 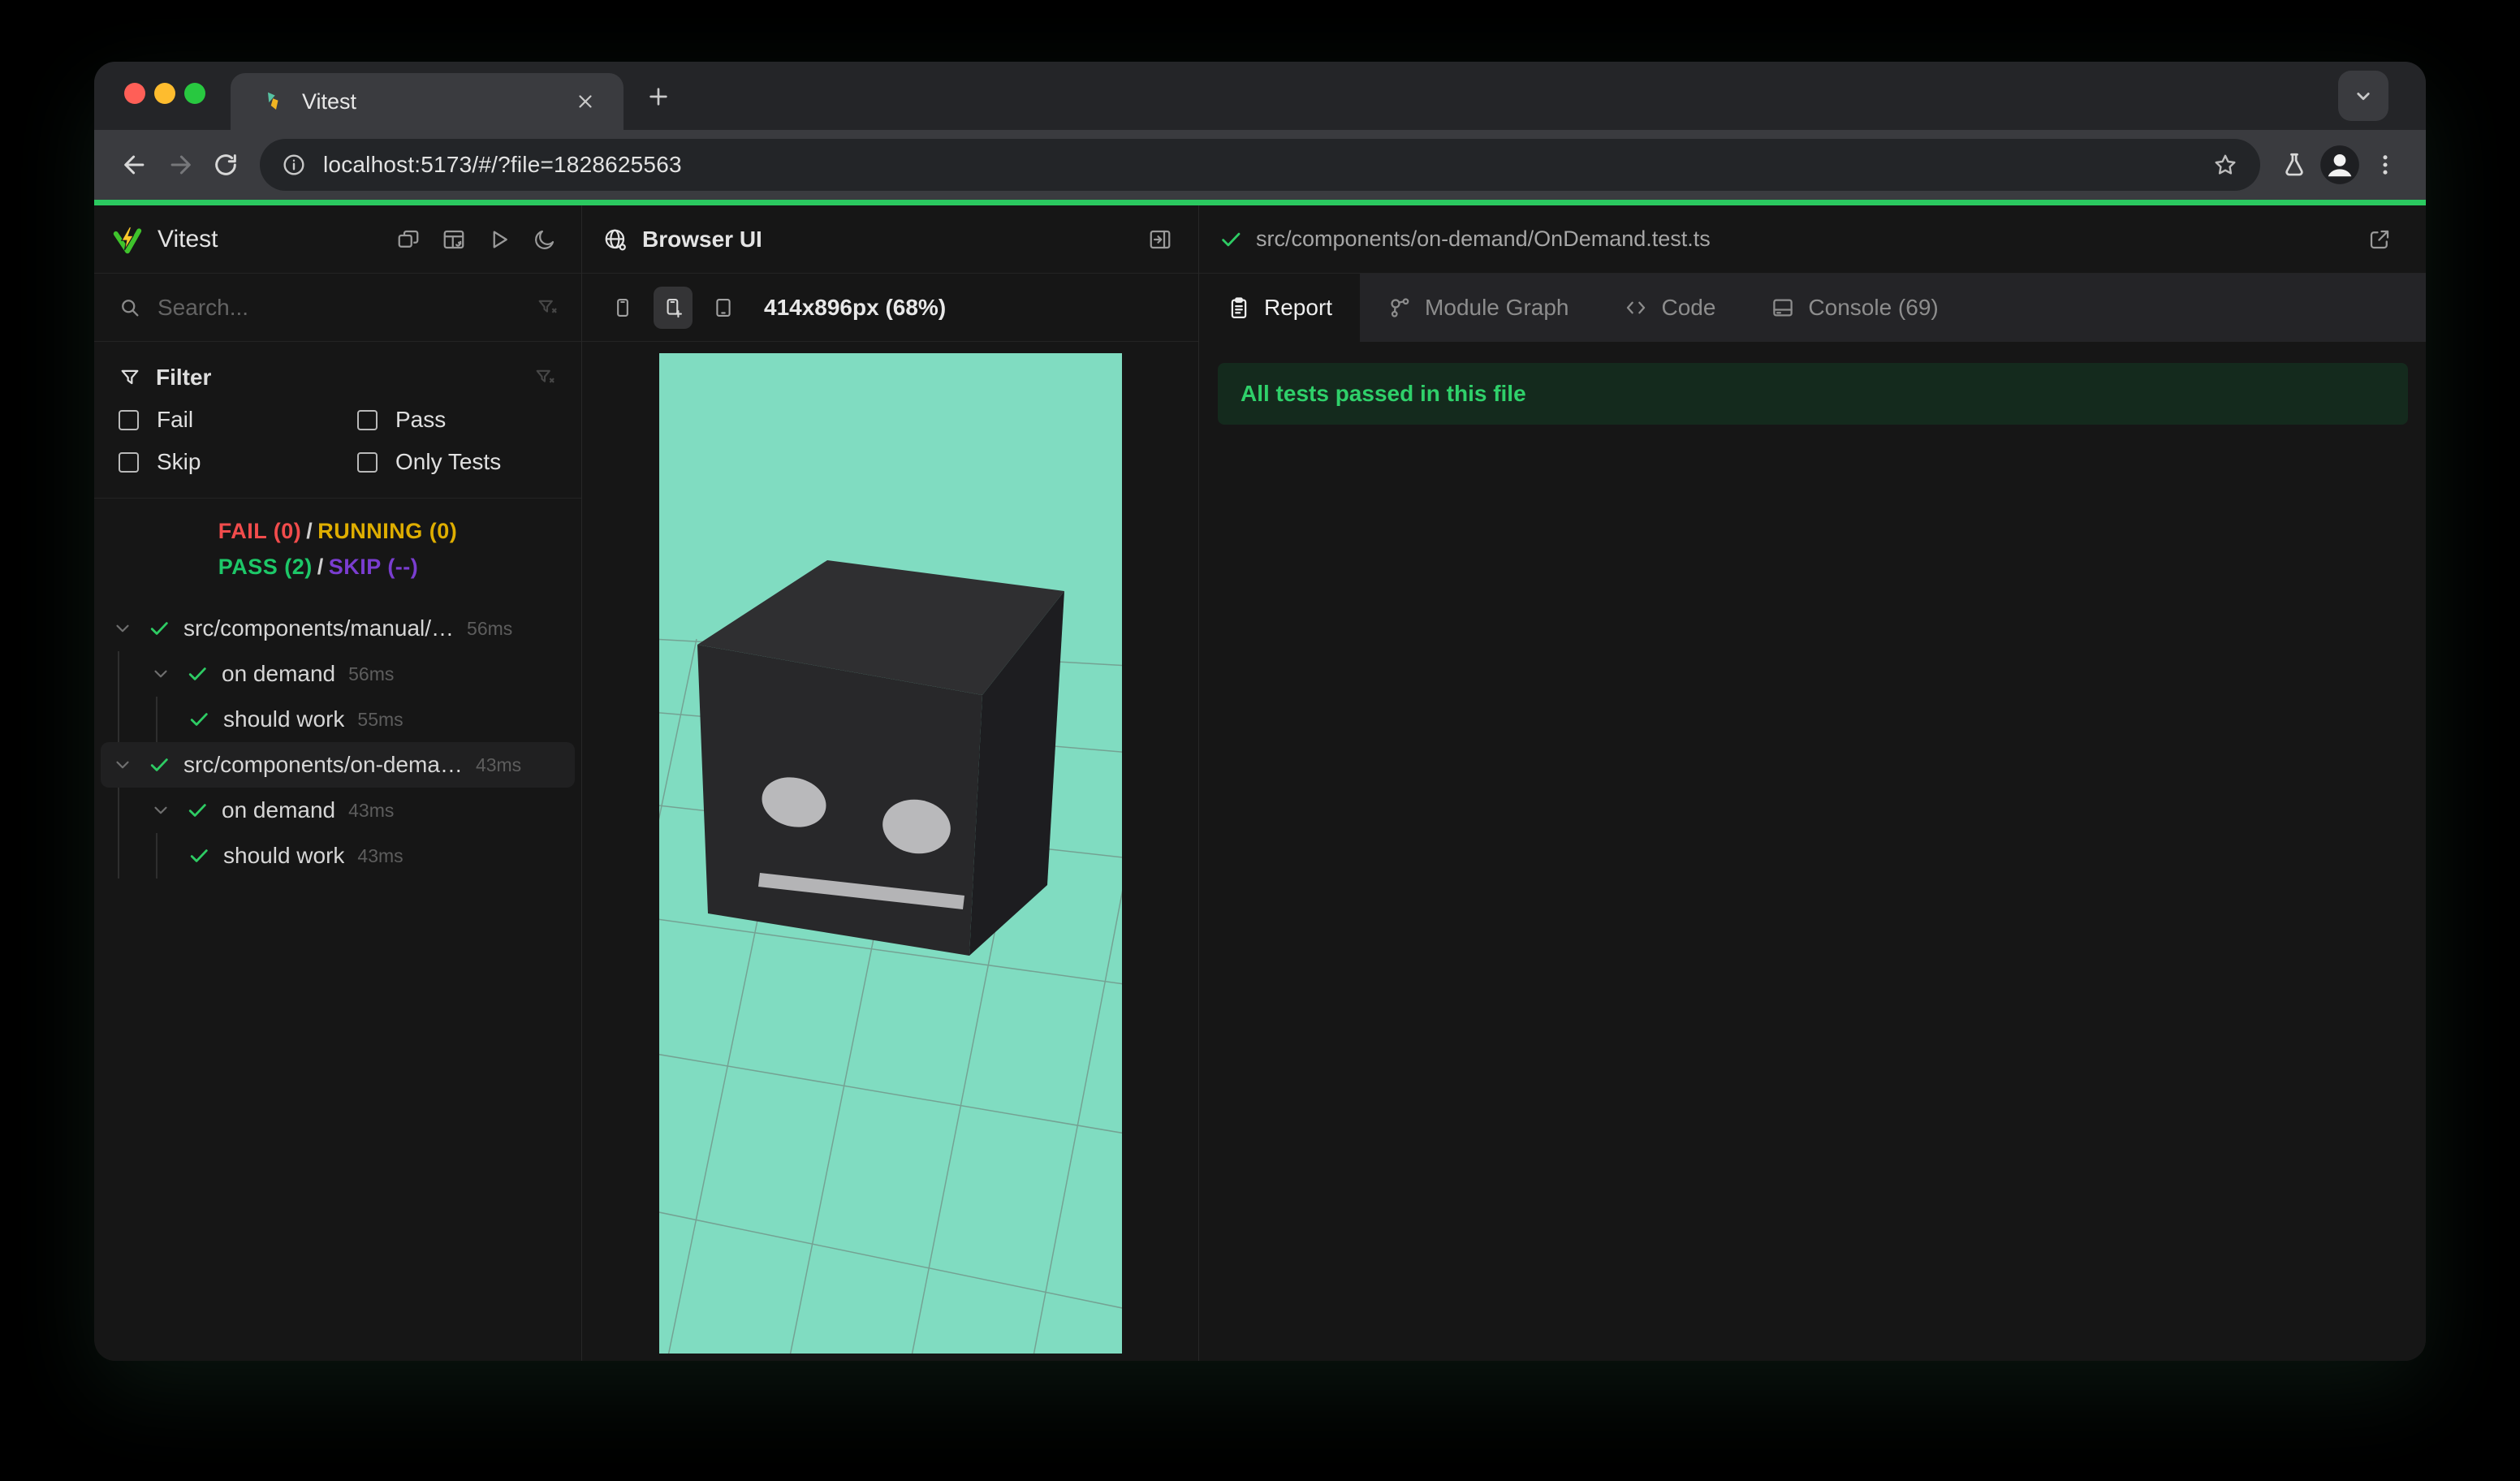 What do you see at coordinates (458, 420) in the screenshot?
I see `filter-checkbox-pass: Pass` at bounding box center [458, 420].